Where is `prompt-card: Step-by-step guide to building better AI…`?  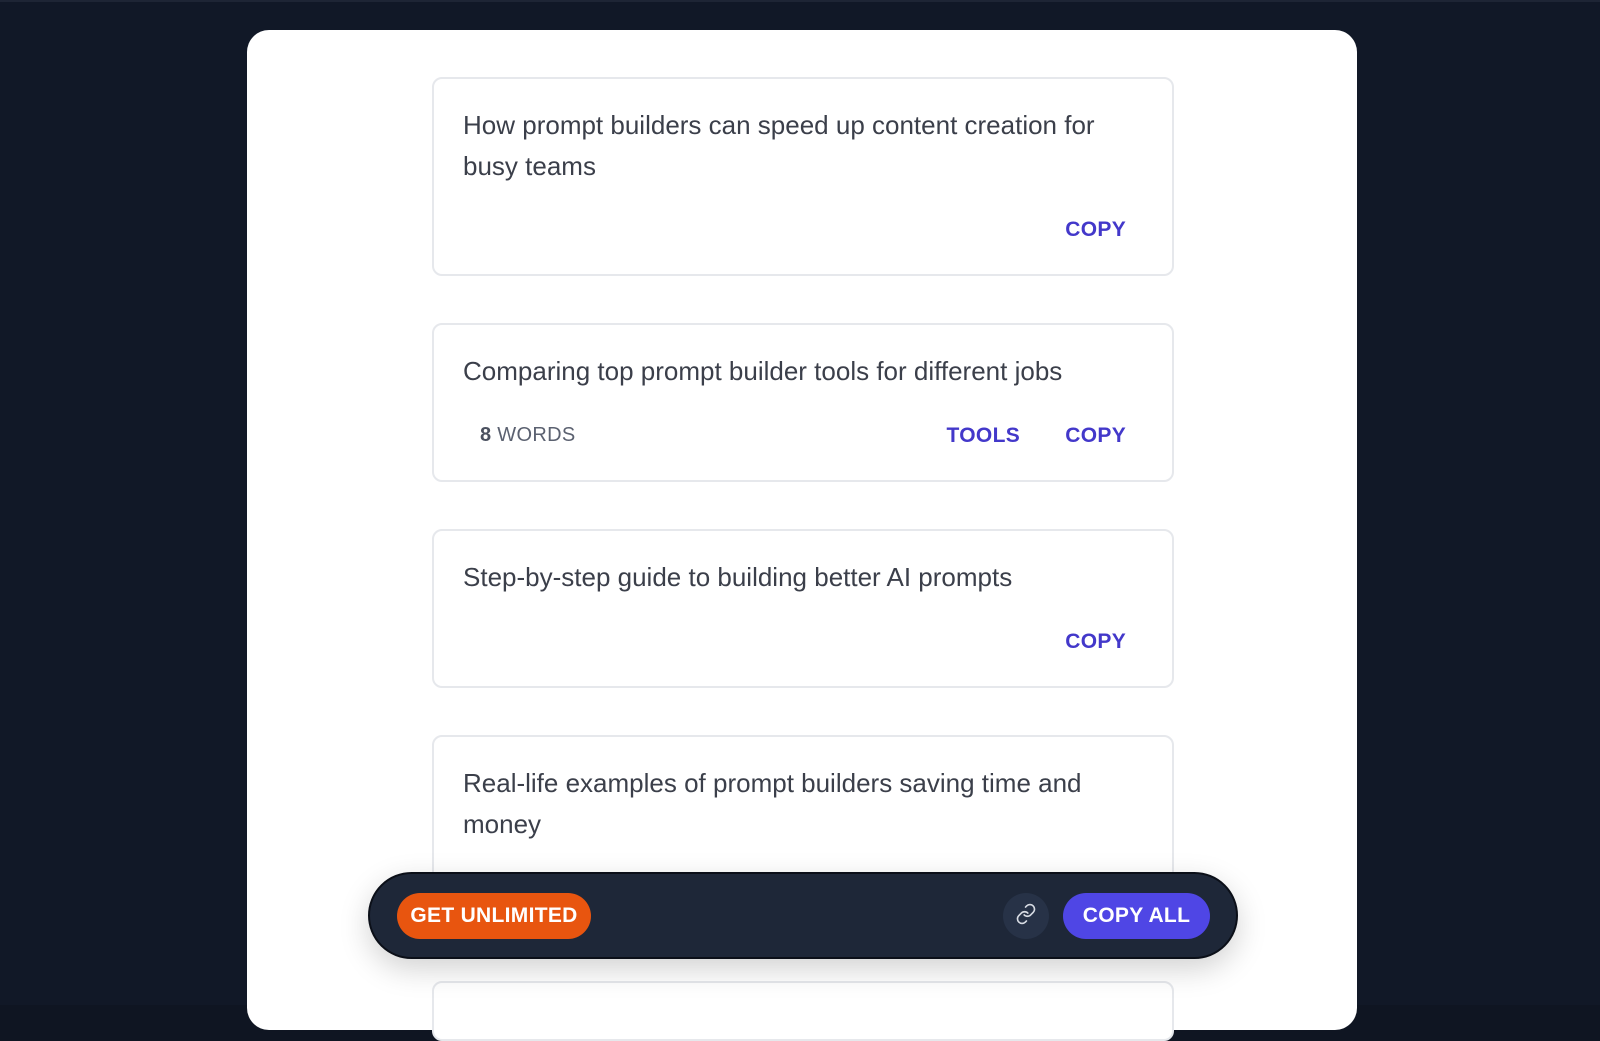 prompt-card: Step-by-step guide to building better AI… is located at coordinates (803, 608).